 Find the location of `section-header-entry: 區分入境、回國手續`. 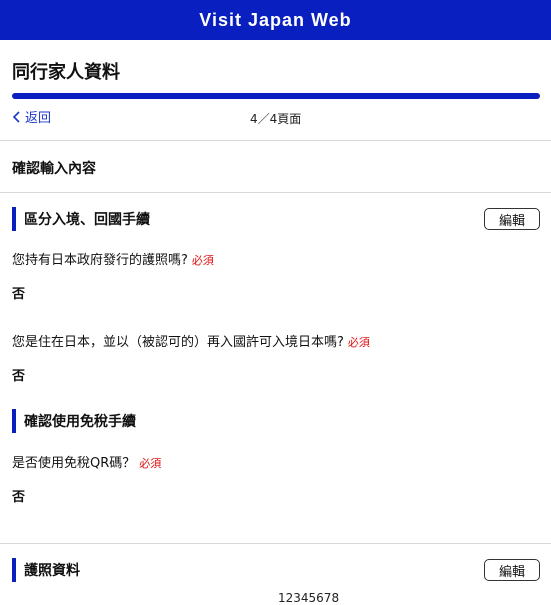

section-header-entry: 區分入境、回國手續 is located at coordinates (81, 219).